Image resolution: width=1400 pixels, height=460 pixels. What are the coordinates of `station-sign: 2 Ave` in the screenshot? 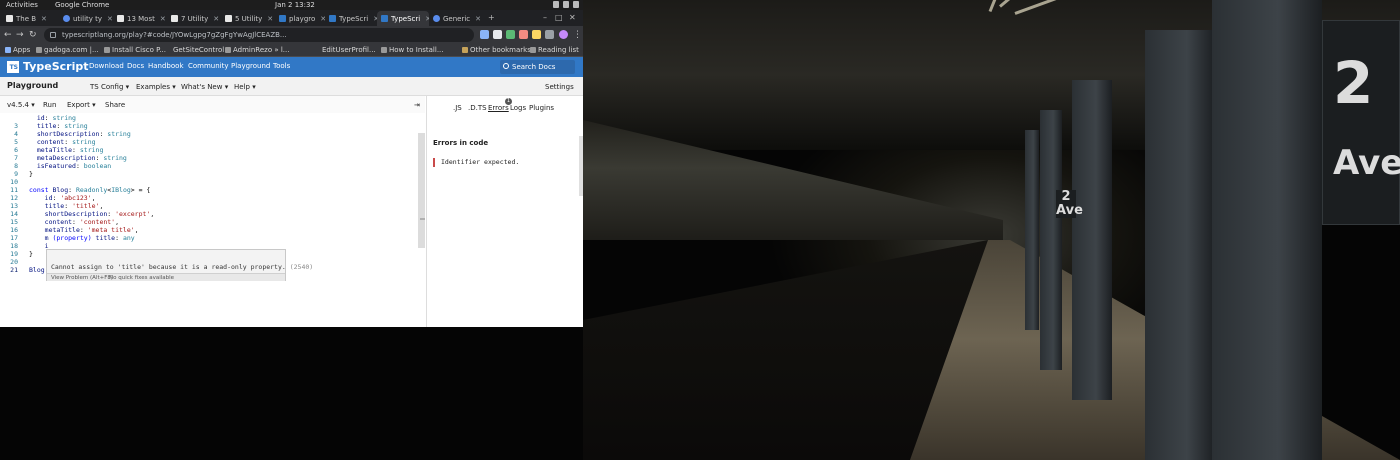 It's located at (1361, 122).